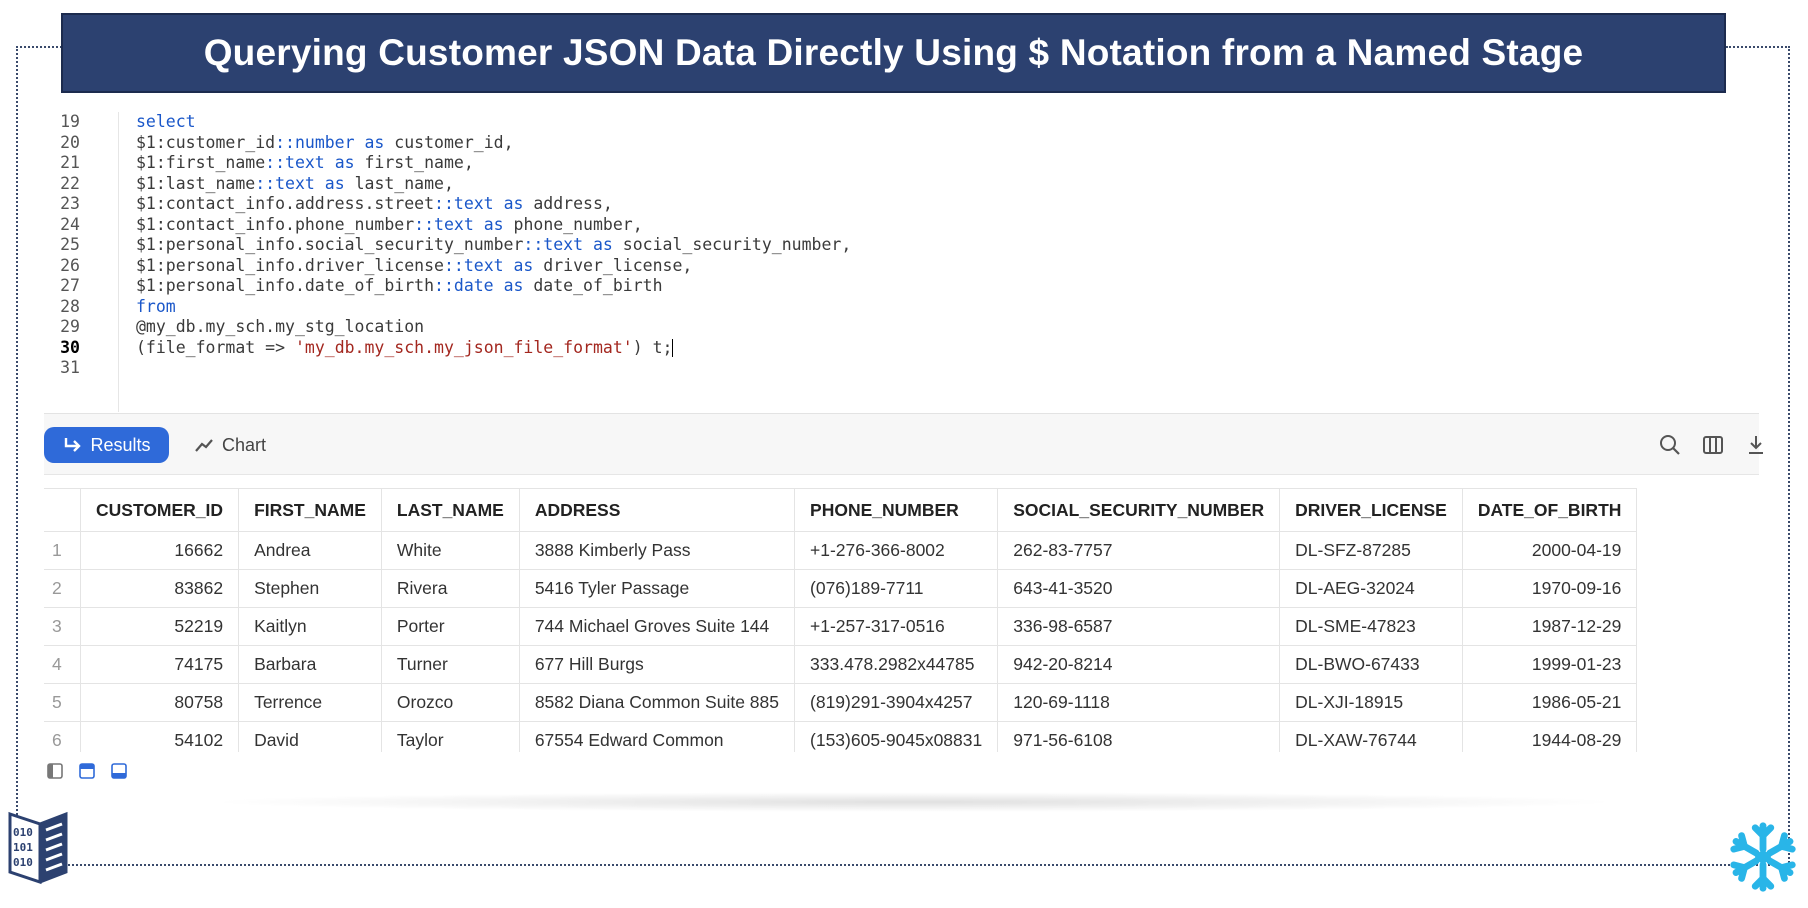 The image size is (1808, 908). What do you see at coordinates (896, 626) in the screenshot?
I see `table-cell: +1-257-317-0516` at bounding box center [896, 626].